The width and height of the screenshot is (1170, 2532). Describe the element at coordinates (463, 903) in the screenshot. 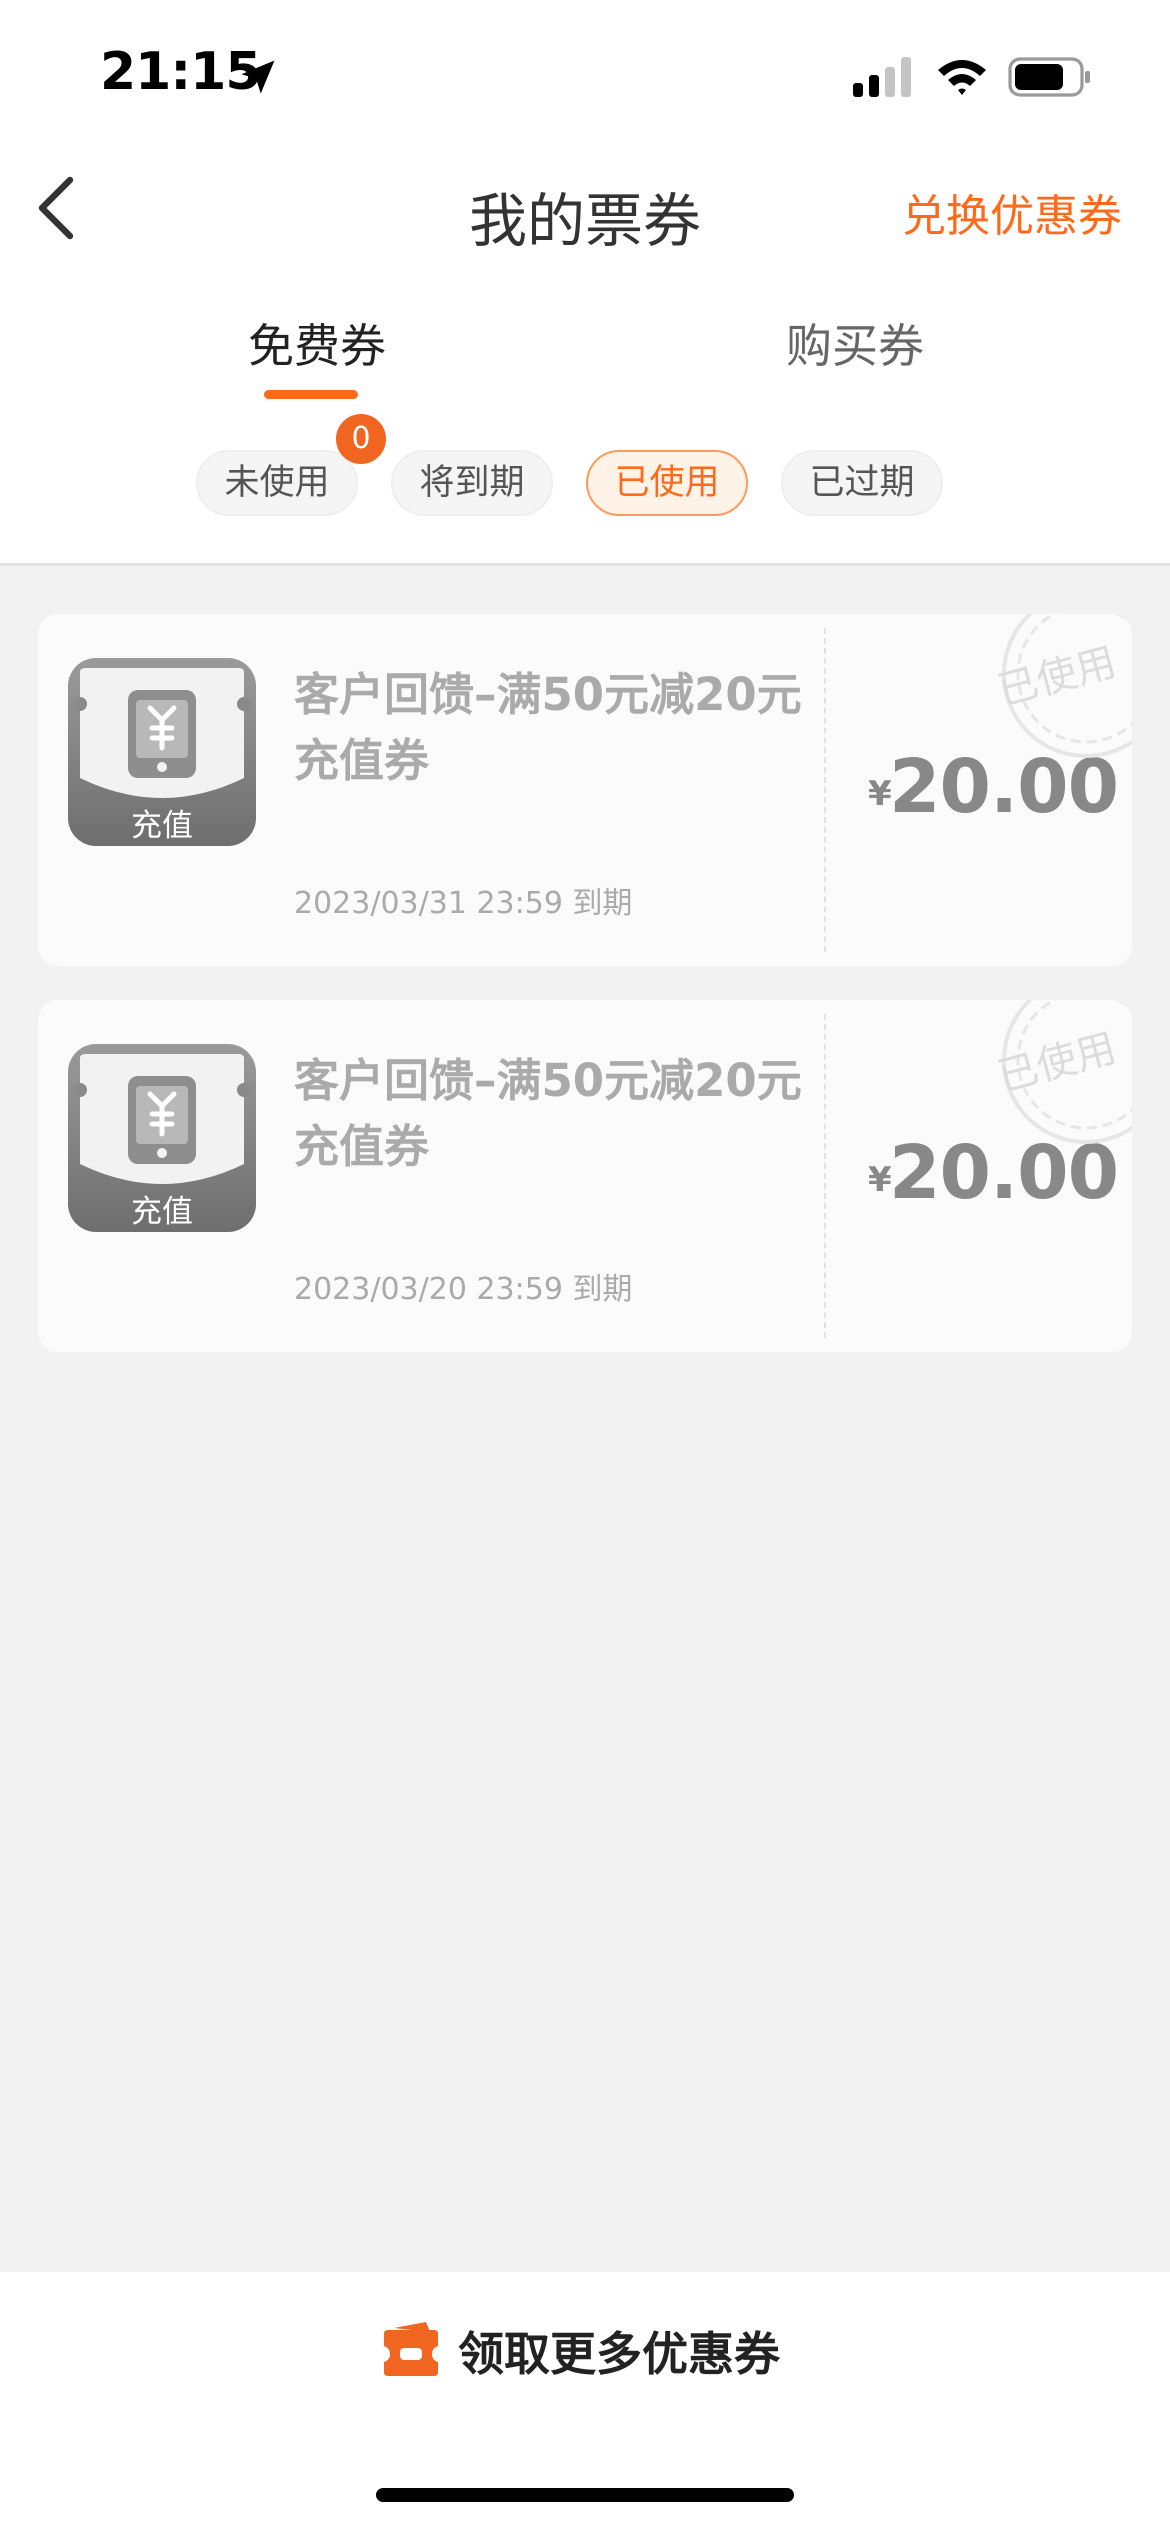

I see `coupon-expiry-date: 2023/03/31 23:59 到期` at that location.